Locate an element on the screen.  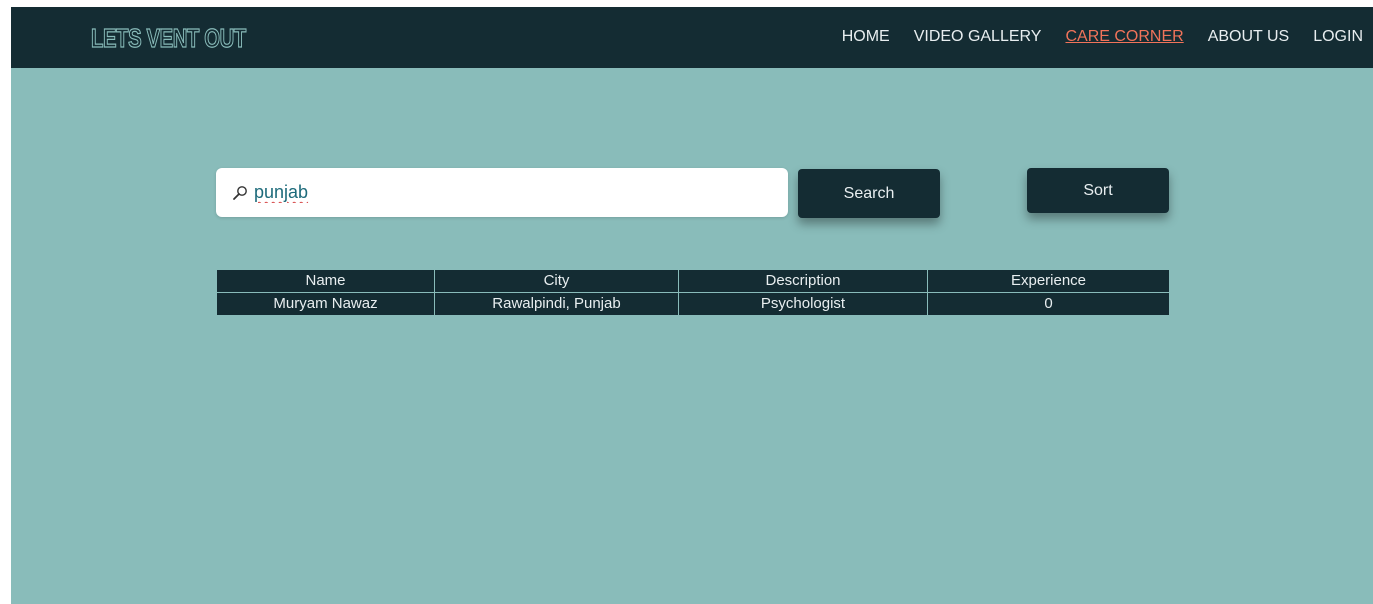
nav-link-about-us: ABOUT US is located at coordinates (1249, 37).